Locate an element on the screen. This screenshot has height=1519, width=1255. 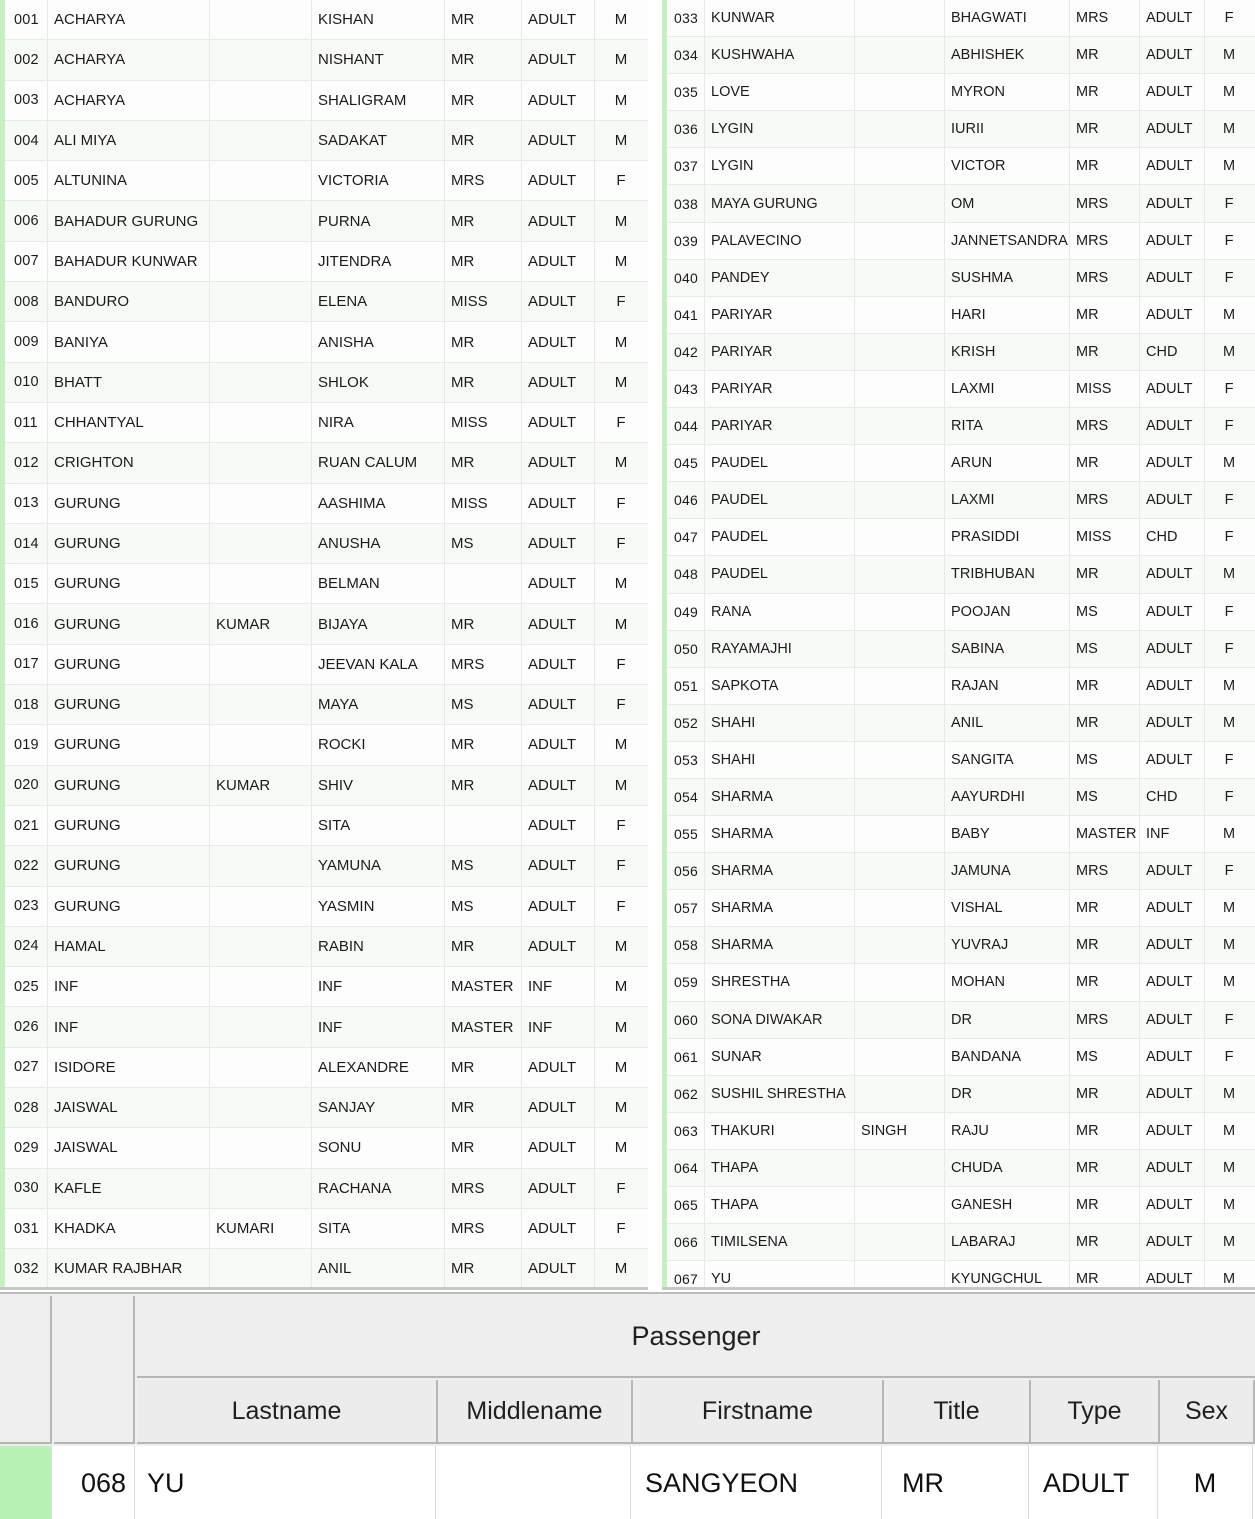
cell-firstname: VISHAL is located at coordinates (1007, 908).